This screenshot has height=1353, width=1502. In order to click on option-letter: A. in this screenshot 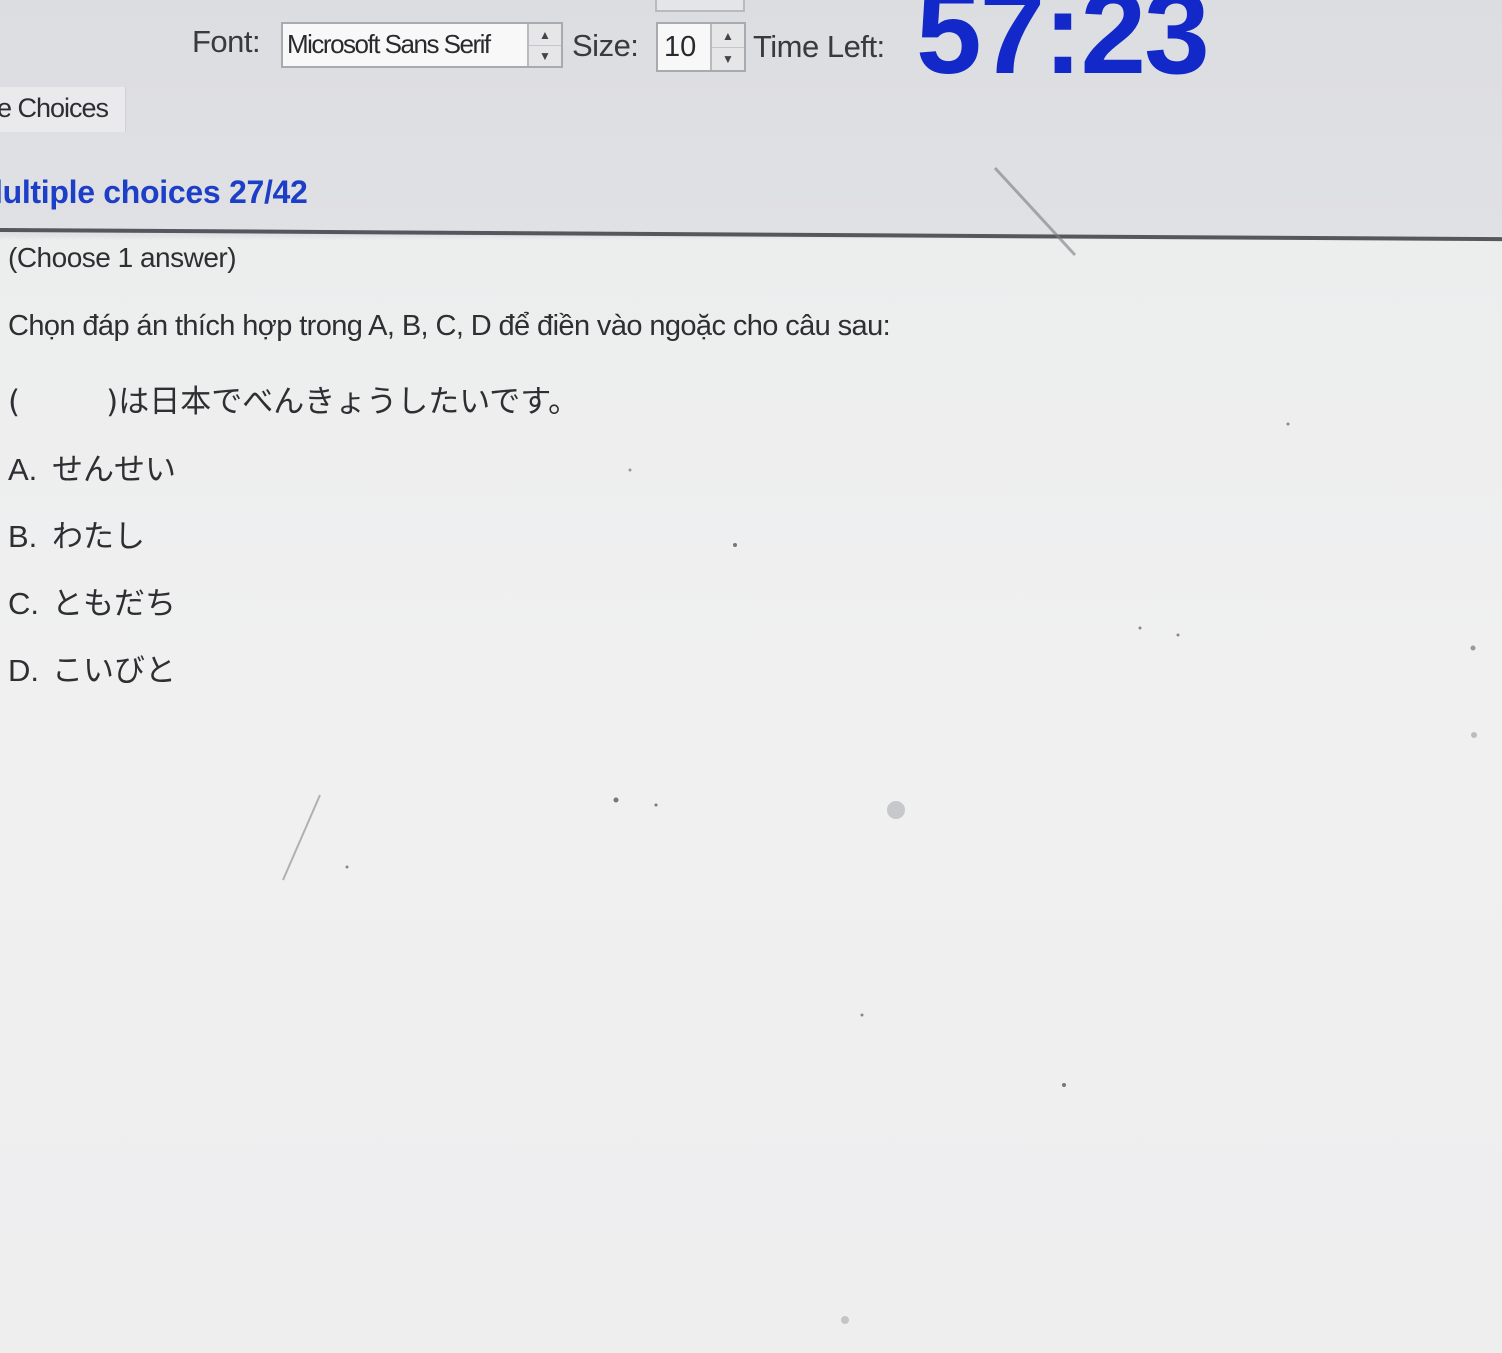, I will do `click(23, 469)`.